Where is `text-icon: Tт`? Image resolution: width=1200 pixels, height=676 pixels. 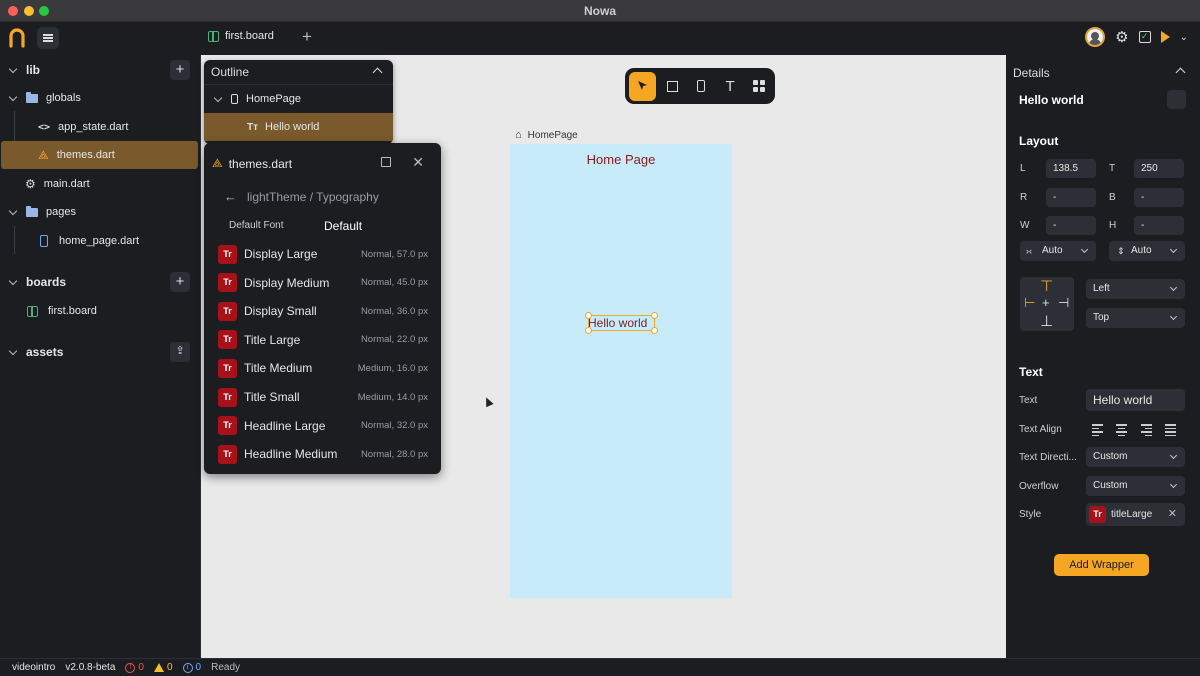 text-icon: Tт is located at coordinates (253, 127).